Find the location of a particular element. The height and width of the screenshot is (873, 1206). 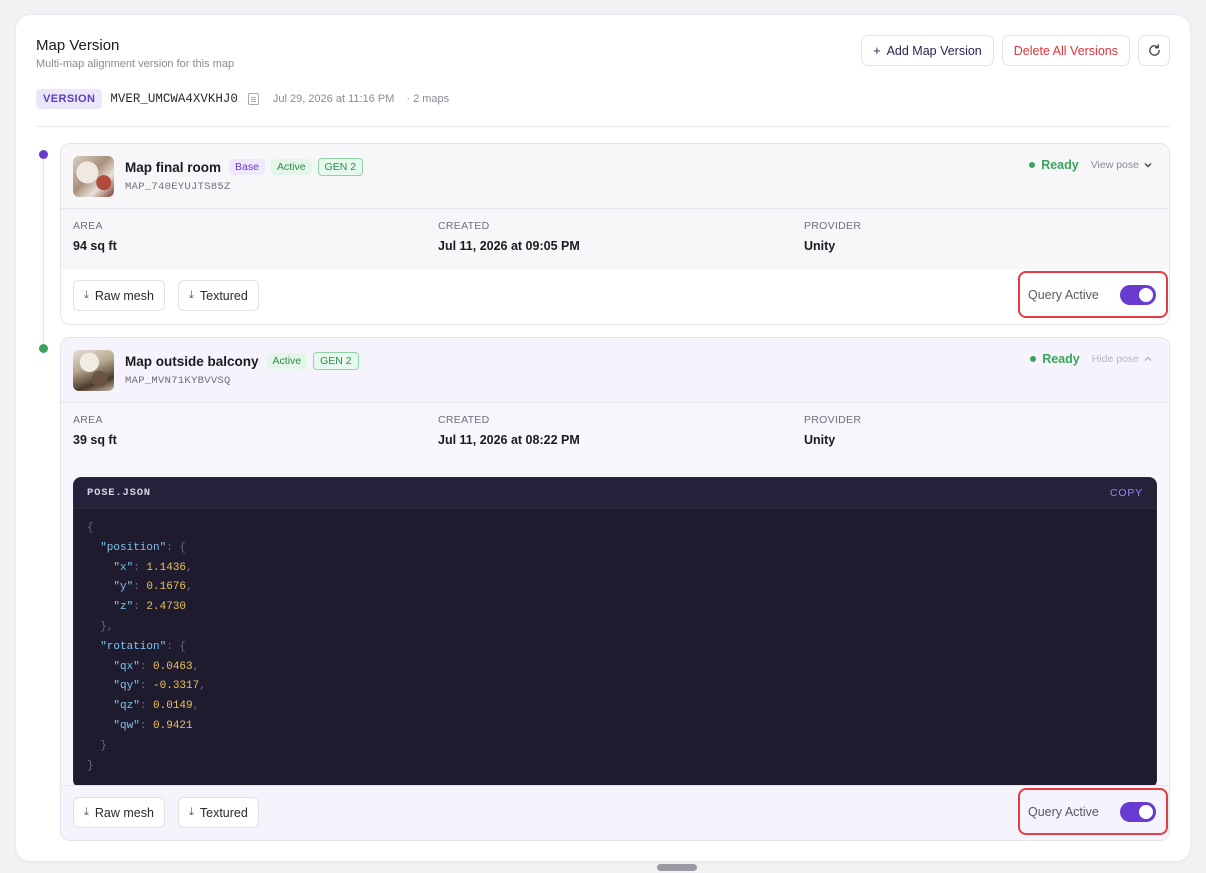

map-name-row: Map final room Base Active GEN 2 is located at coordinates (244, 167).